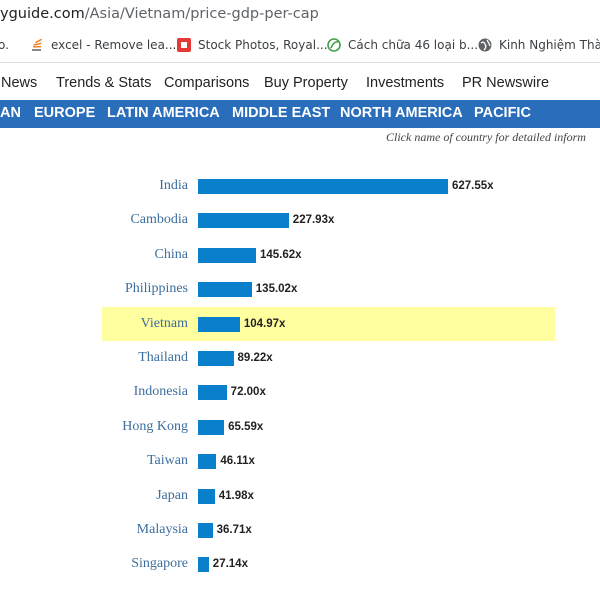  I want to click on bar-singapore, so click(203, 565).